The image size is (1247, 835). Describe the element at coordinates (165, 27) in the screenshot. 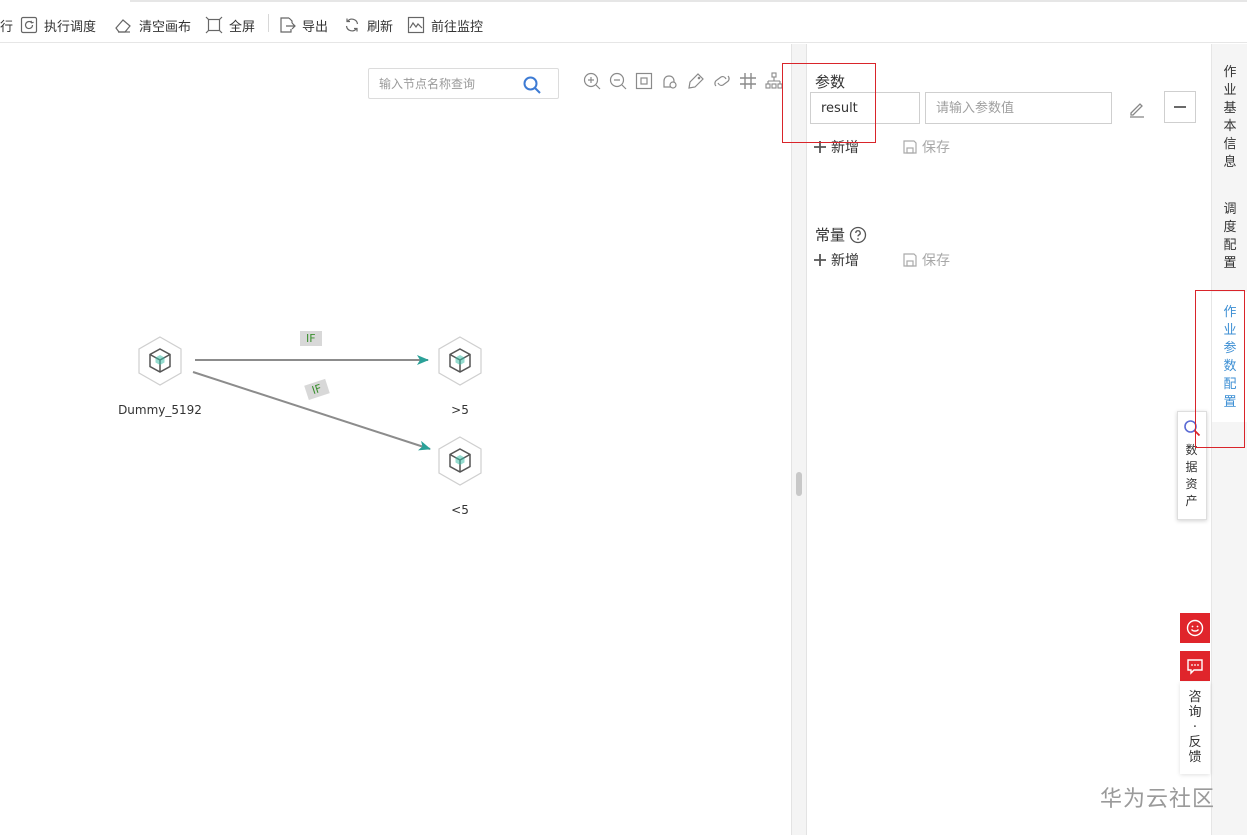

I see `clear-canvas-label: 清空画布` at that location.